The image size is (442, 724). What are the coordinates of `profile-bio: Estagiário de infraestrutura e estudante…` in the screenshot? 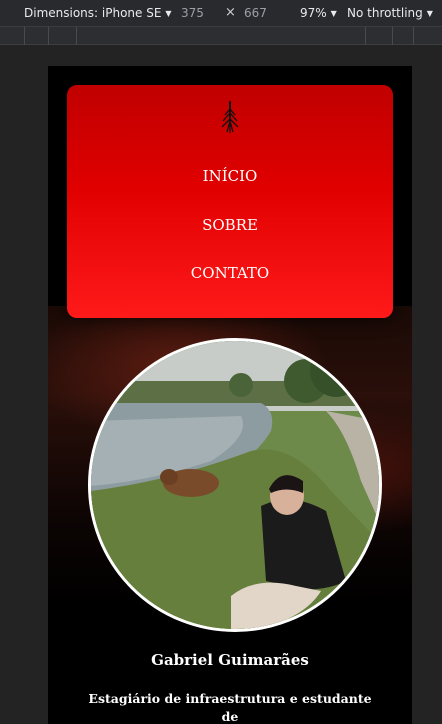 It's located at (230, 707).